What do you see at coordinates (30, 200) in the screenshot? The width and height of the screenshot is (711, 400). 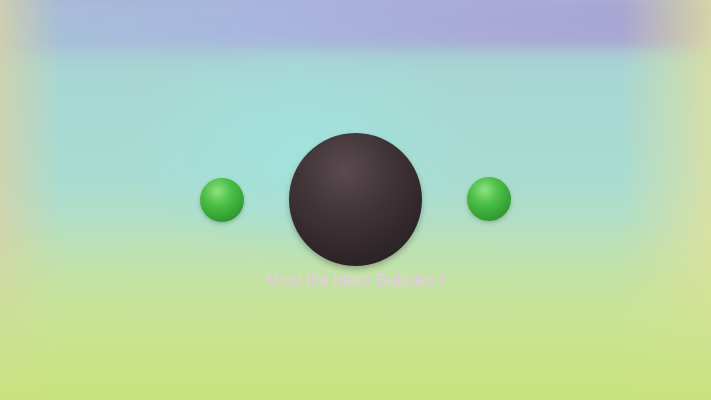 I see `background-wash-left` at bounding box center [30, 200].